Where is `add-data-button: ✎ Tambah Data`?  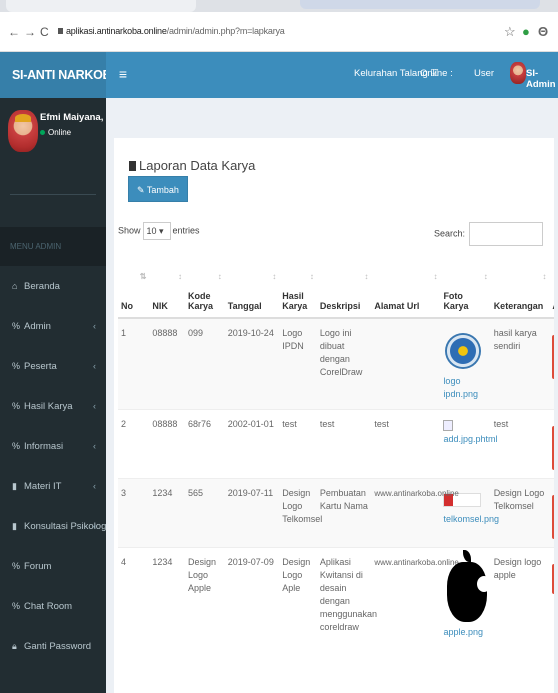 add-data-button: ✎ Tambah Data is located at coordinates (158, 198).